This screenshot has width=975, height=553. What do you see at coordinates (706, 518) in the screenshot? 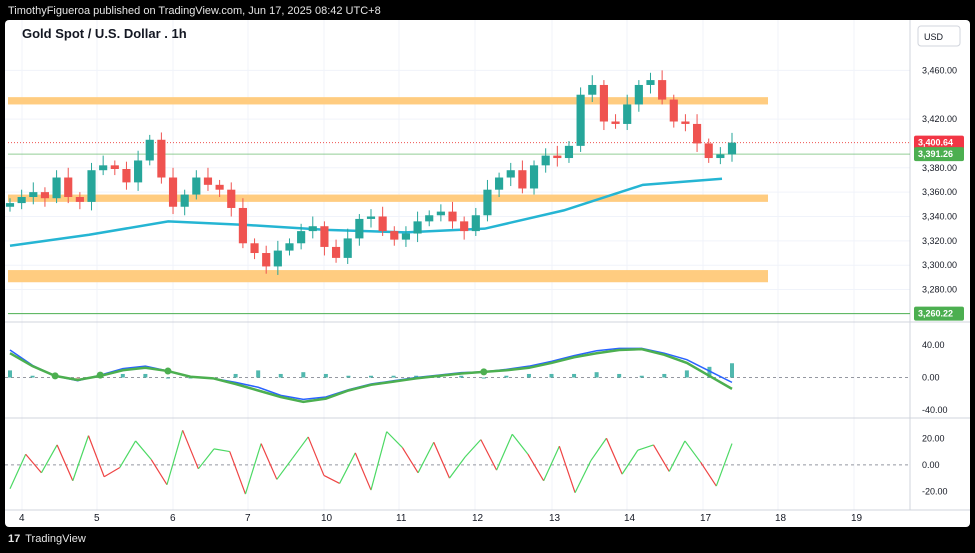
I see `time-tick-label: 17` at bounding box center [706, 518].